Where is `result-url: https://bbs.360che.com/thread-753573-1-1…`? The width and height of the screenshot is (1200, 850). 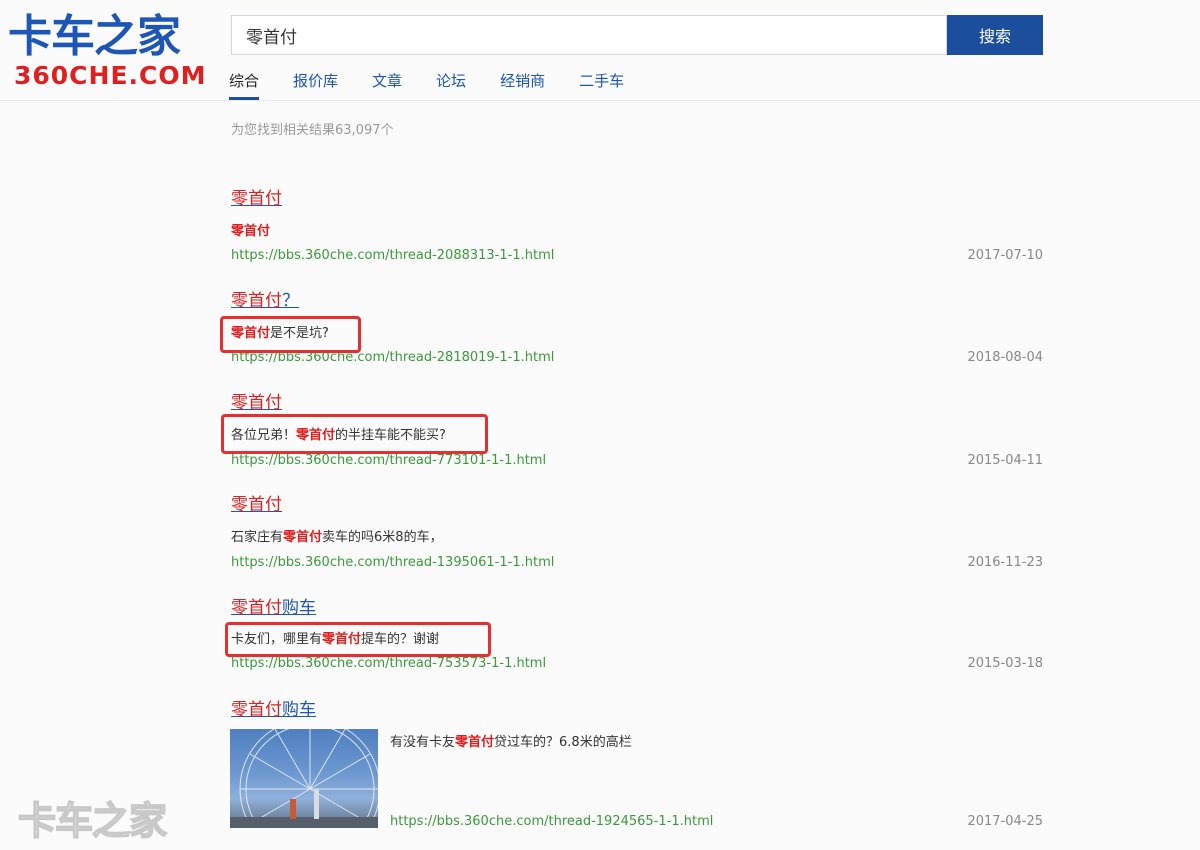
result-url: https://bbs.360che.com/thread-753573-1-1… is located at coordinates (388, 664).